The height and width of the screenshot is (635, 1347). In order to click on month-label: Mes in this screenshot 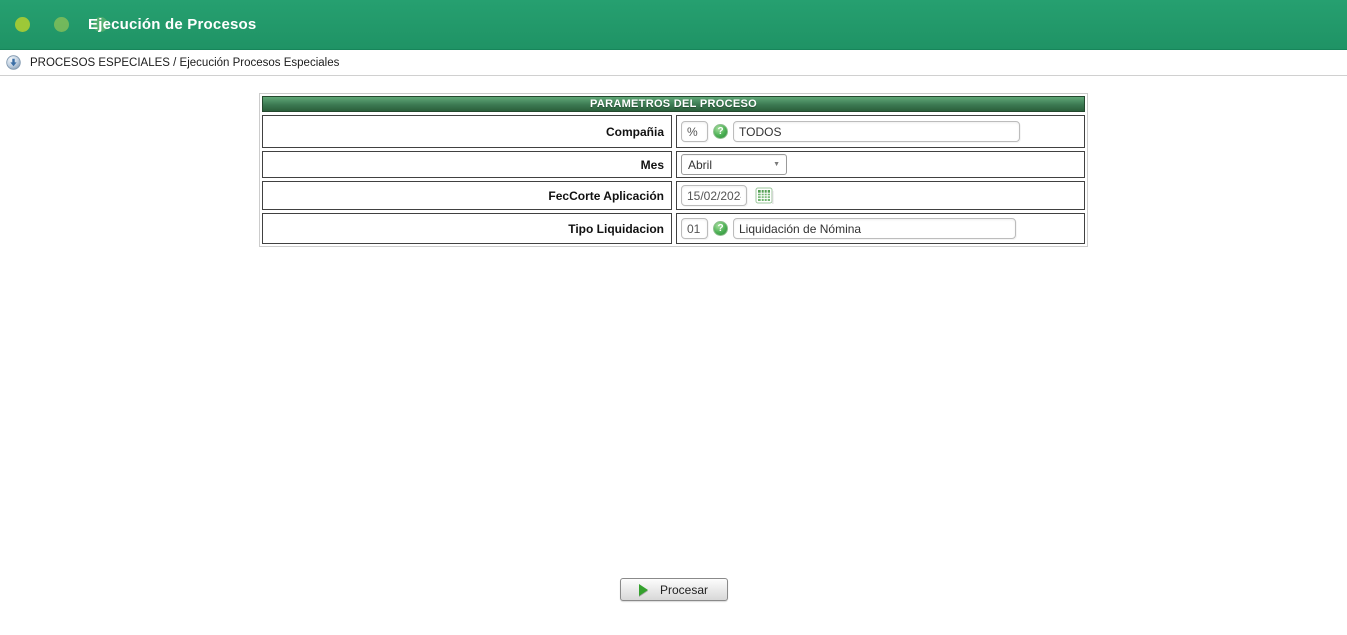, I will do `click(467, 164)`.